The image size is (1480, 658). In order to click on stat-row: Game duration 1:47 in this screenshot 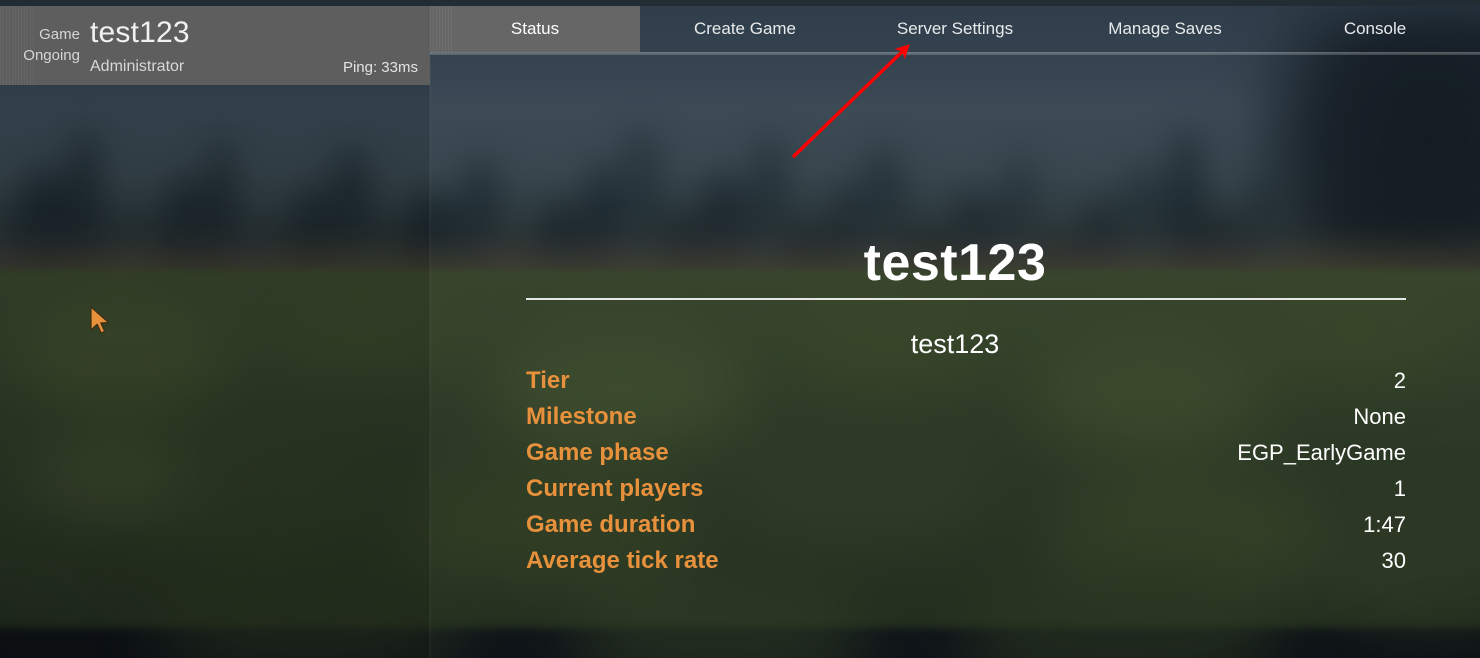, I will do `click(966, 525)`.